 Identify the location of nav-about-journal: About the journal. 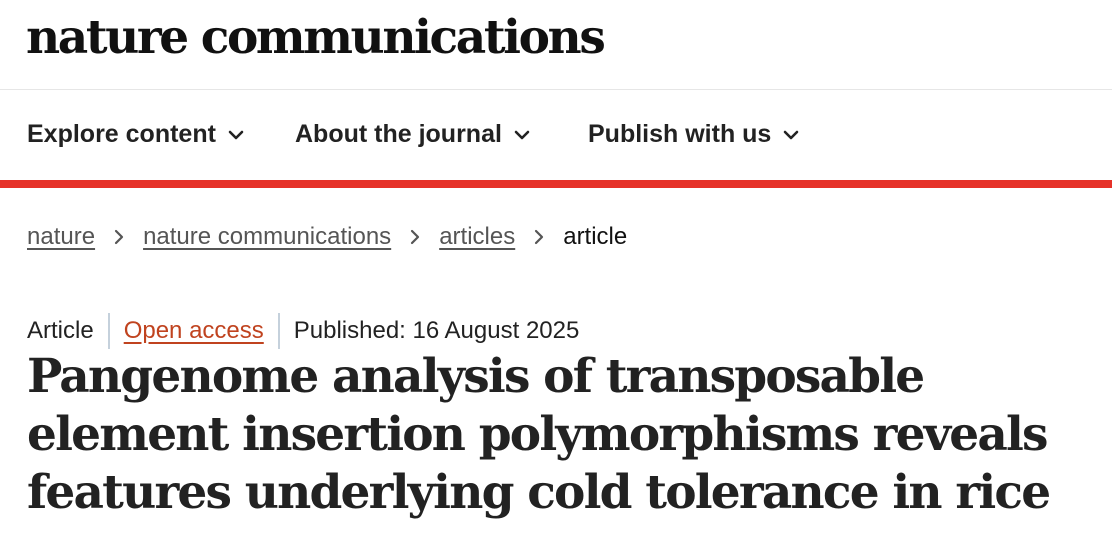
(413, 134).